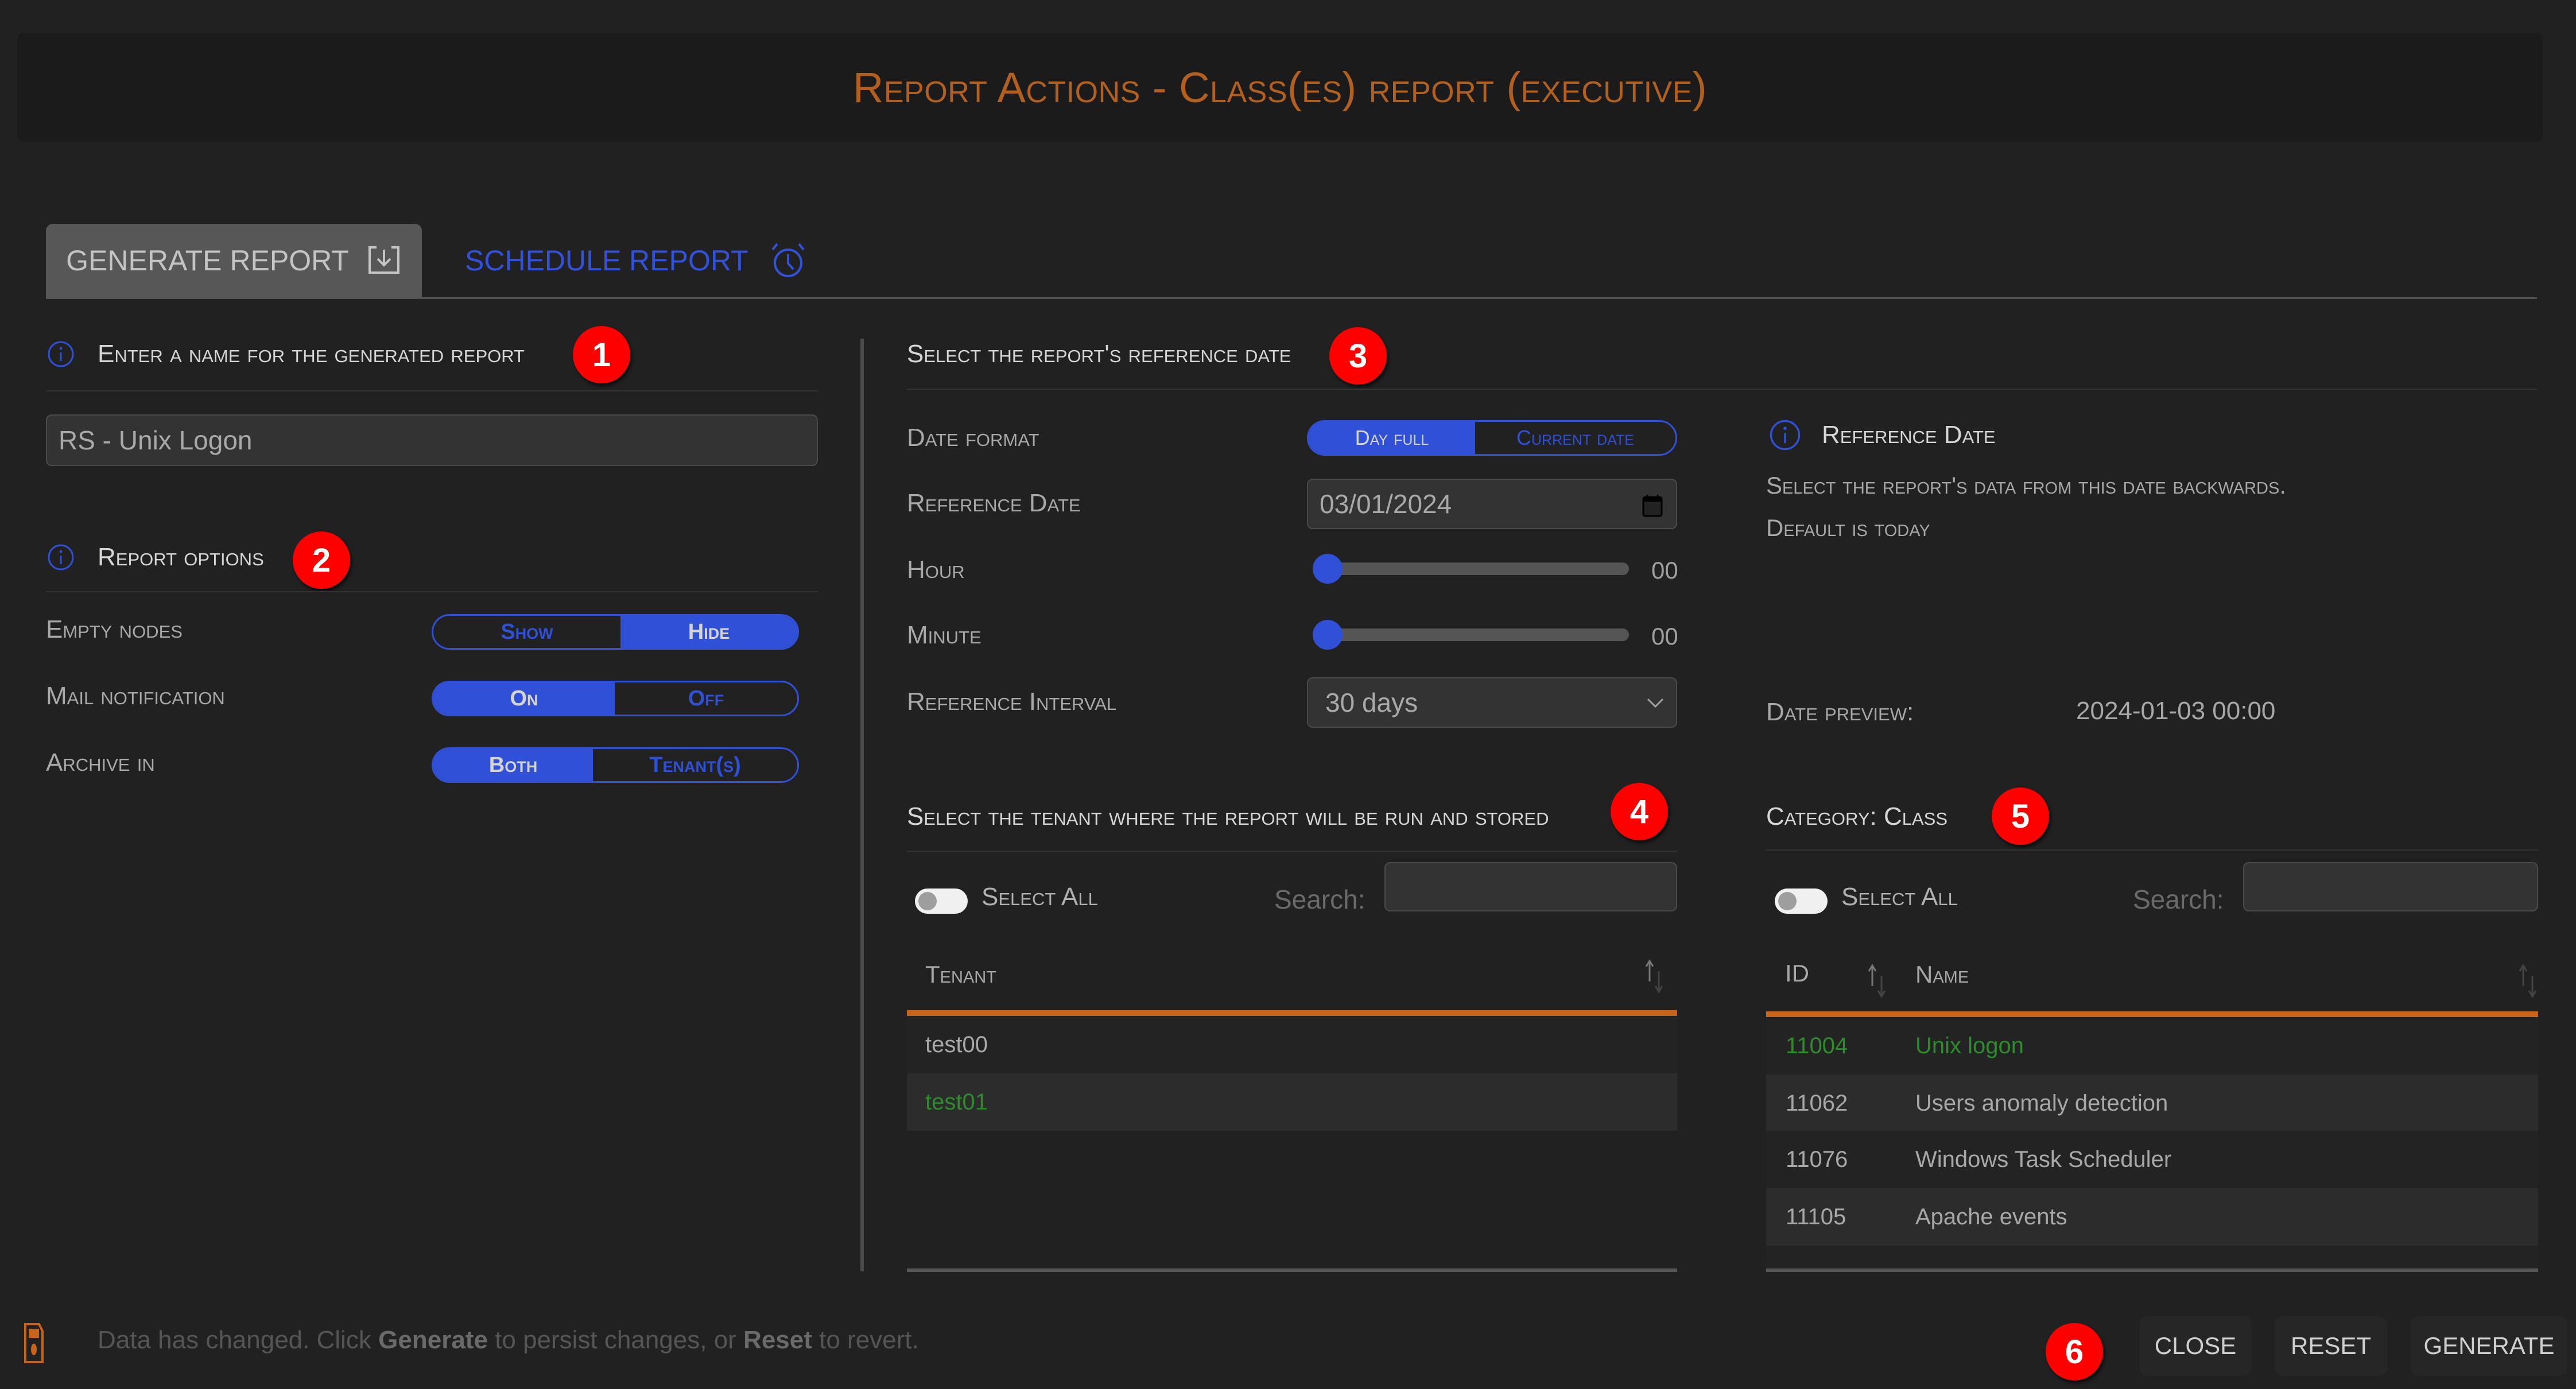  I want to click on message-generate-keyword: Generate, so click(433, 1340).